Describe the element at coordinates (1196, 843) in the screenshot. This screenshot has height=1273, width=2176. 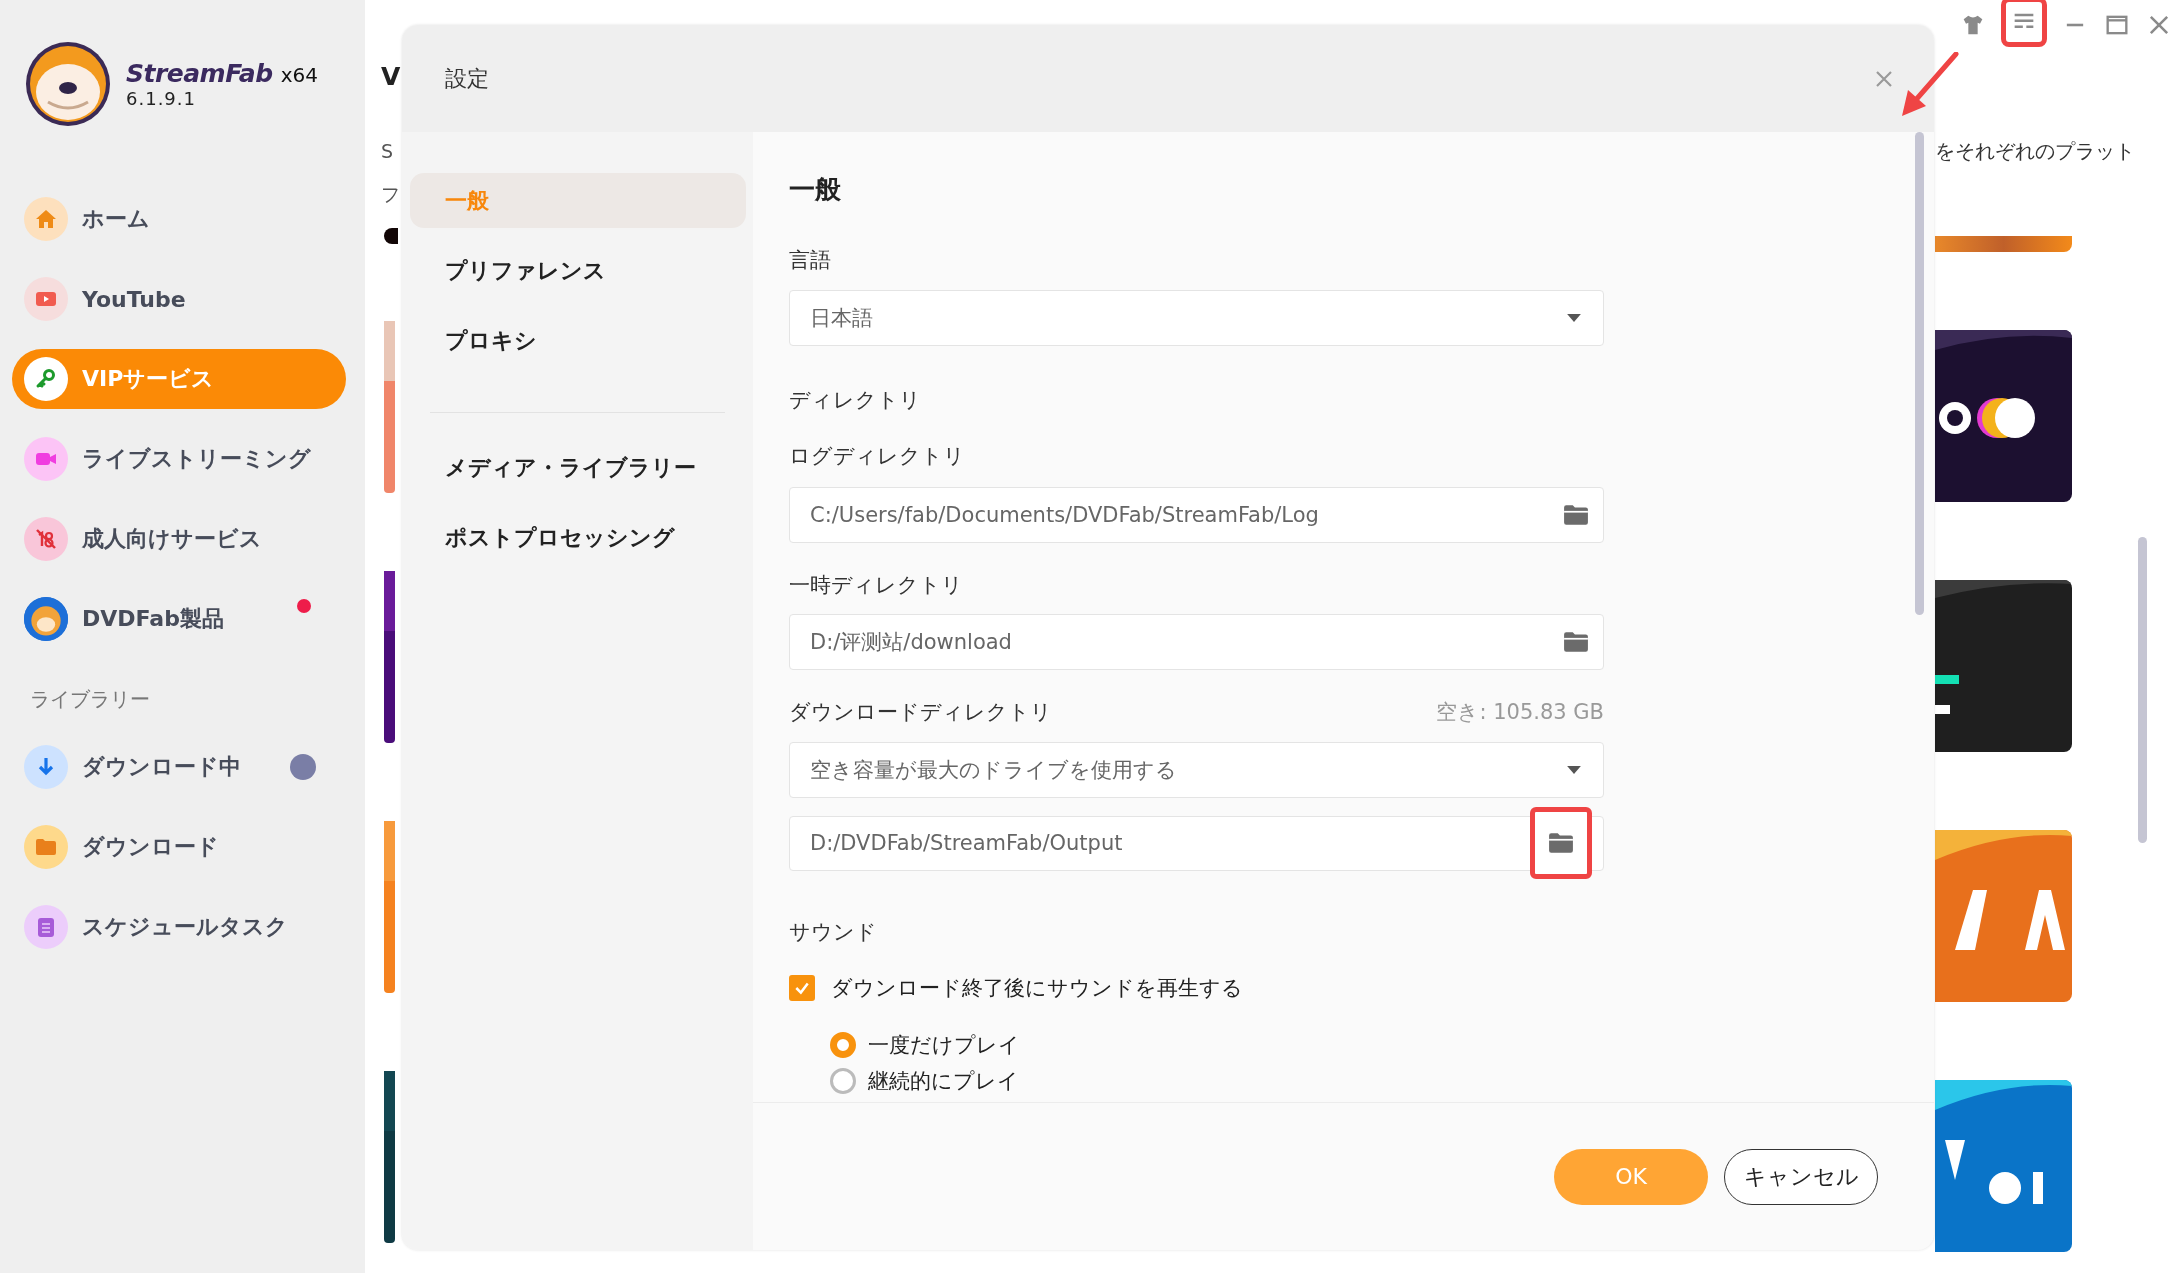
I see `path-field: D:/DVDFab/StreamFab/Output` at that location.